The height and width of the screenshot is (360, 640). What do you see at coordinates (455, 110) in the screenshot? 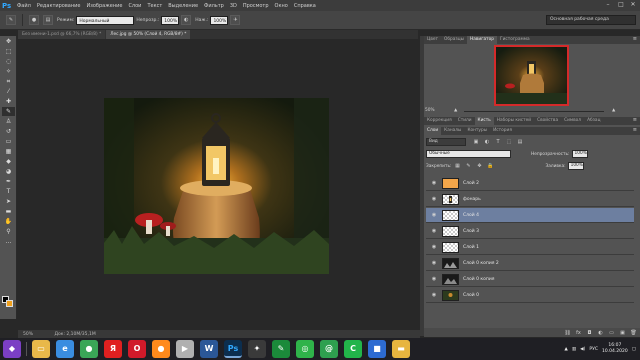
I see `zoom-out-icon: ▲` at bounding box center [455, 110].